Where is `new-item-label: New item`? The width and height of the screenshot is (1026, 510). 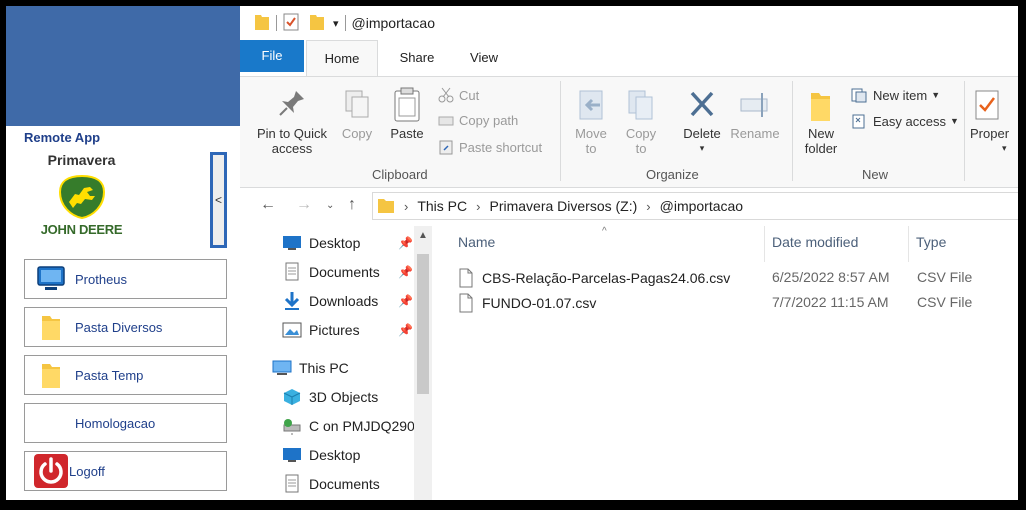 new-item-label: New item is located at coordinates (900, 95).